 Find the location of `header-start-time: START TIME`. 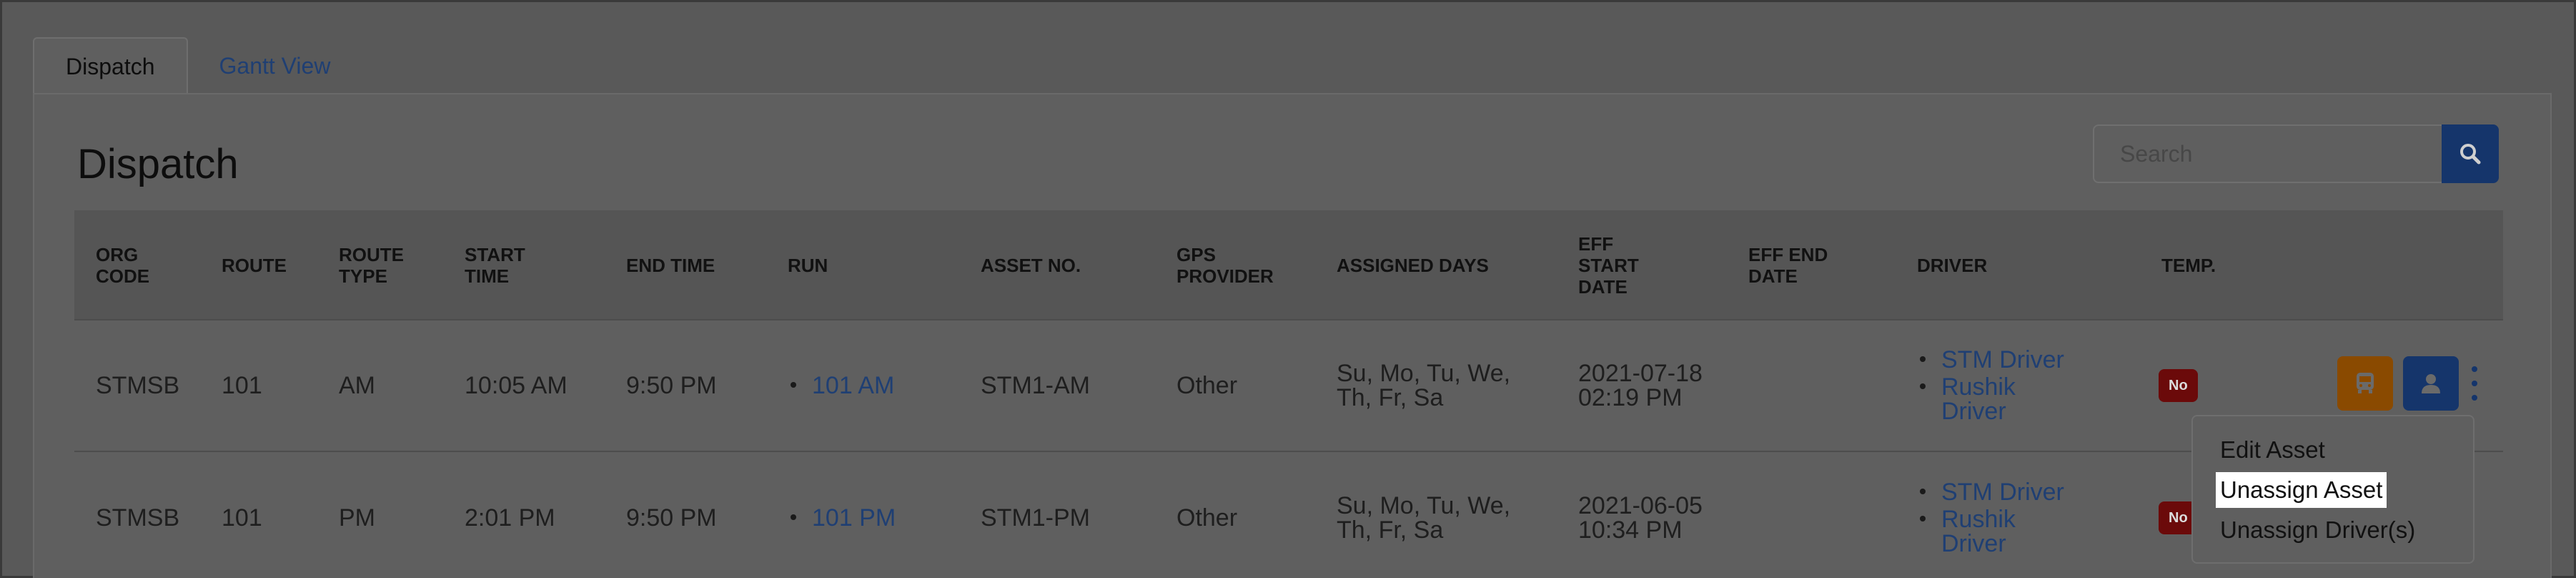

header-start-time: START TIME is located at coordinates (512, 265).